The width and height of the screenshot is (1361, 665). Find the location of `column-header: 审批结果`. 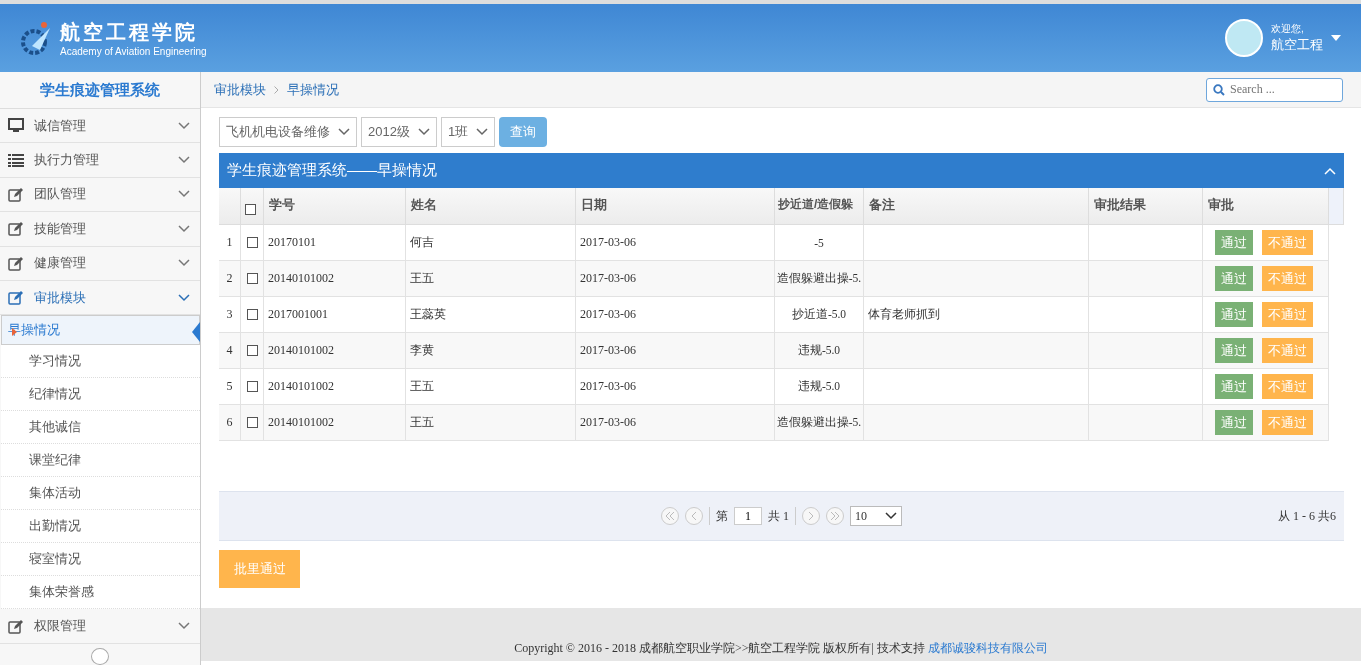

column-header: 审批结果 is located at coordinates (1146, 206).